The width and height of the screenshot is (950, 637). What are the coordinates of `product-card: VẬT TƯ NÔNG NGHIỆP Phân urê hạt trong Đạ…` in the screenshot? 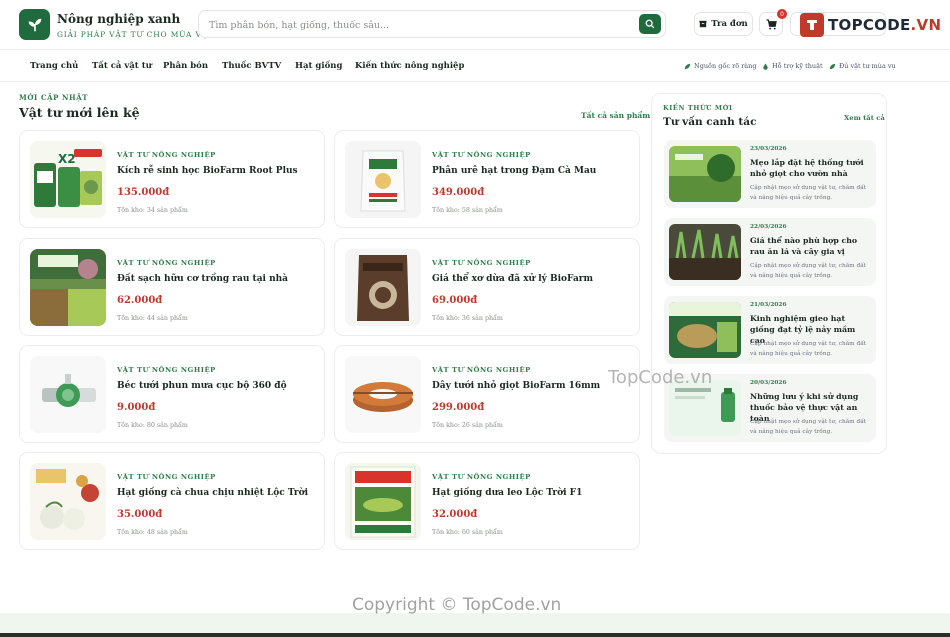 It's located at (487, 179).